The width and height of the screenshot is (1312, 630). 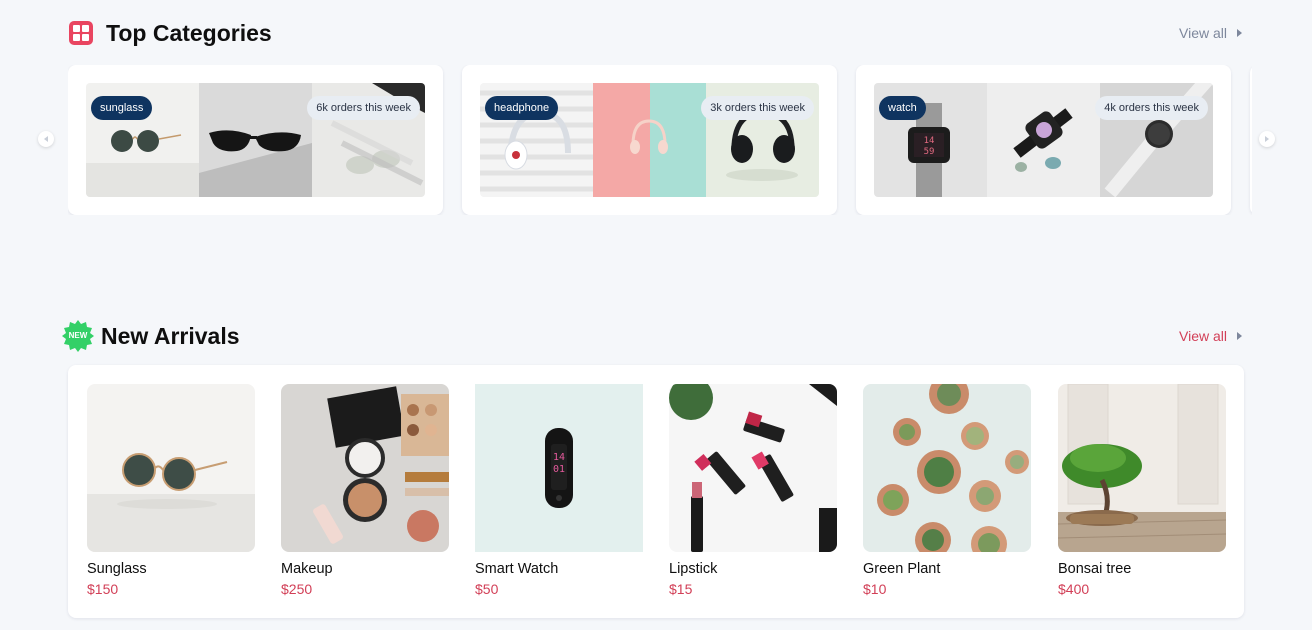 What do you see at coordinates (522, 108) in the screenshot?
I see `category-badge: headphone` at bounding box center [522, 108].